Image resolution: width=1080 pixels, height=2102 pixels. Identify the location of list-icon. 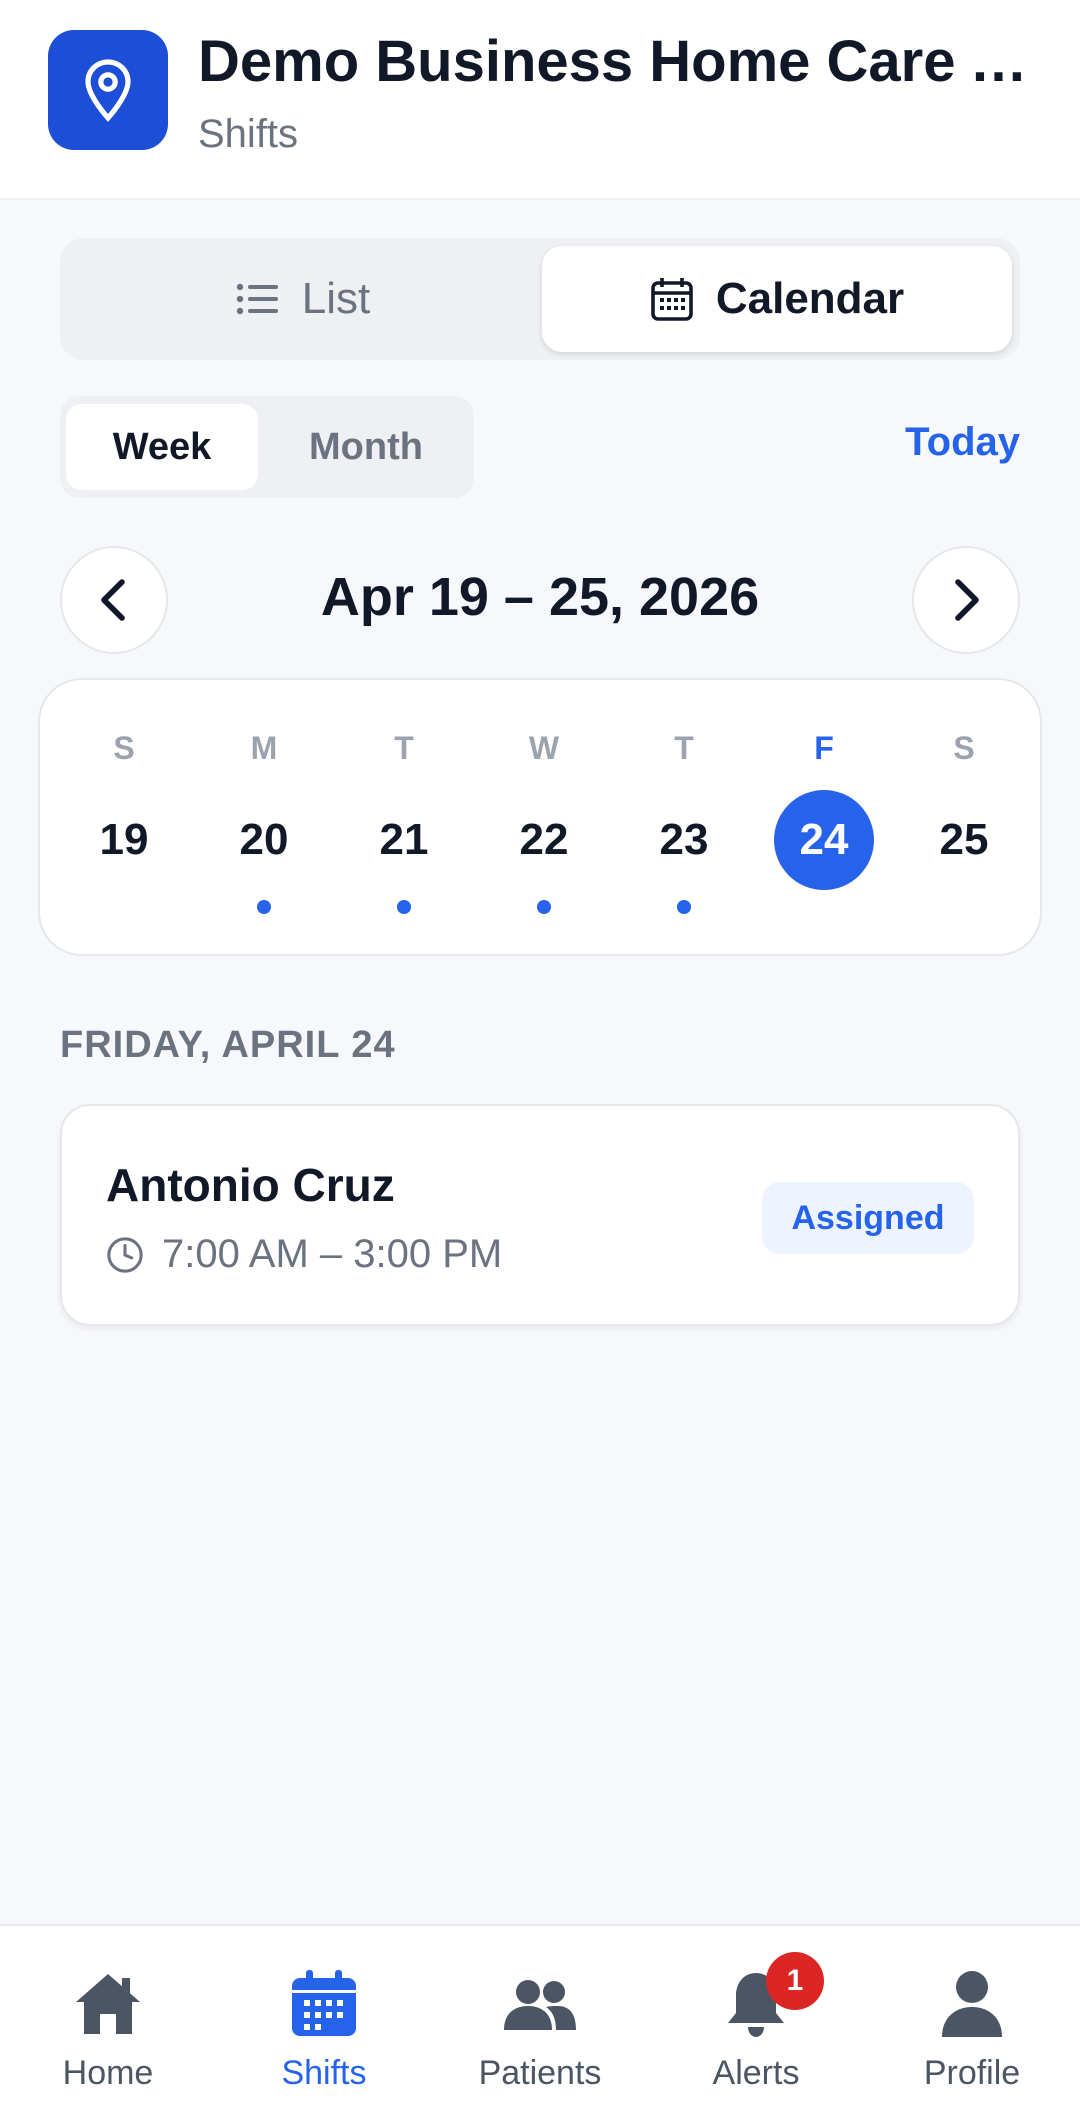
(257, 299).